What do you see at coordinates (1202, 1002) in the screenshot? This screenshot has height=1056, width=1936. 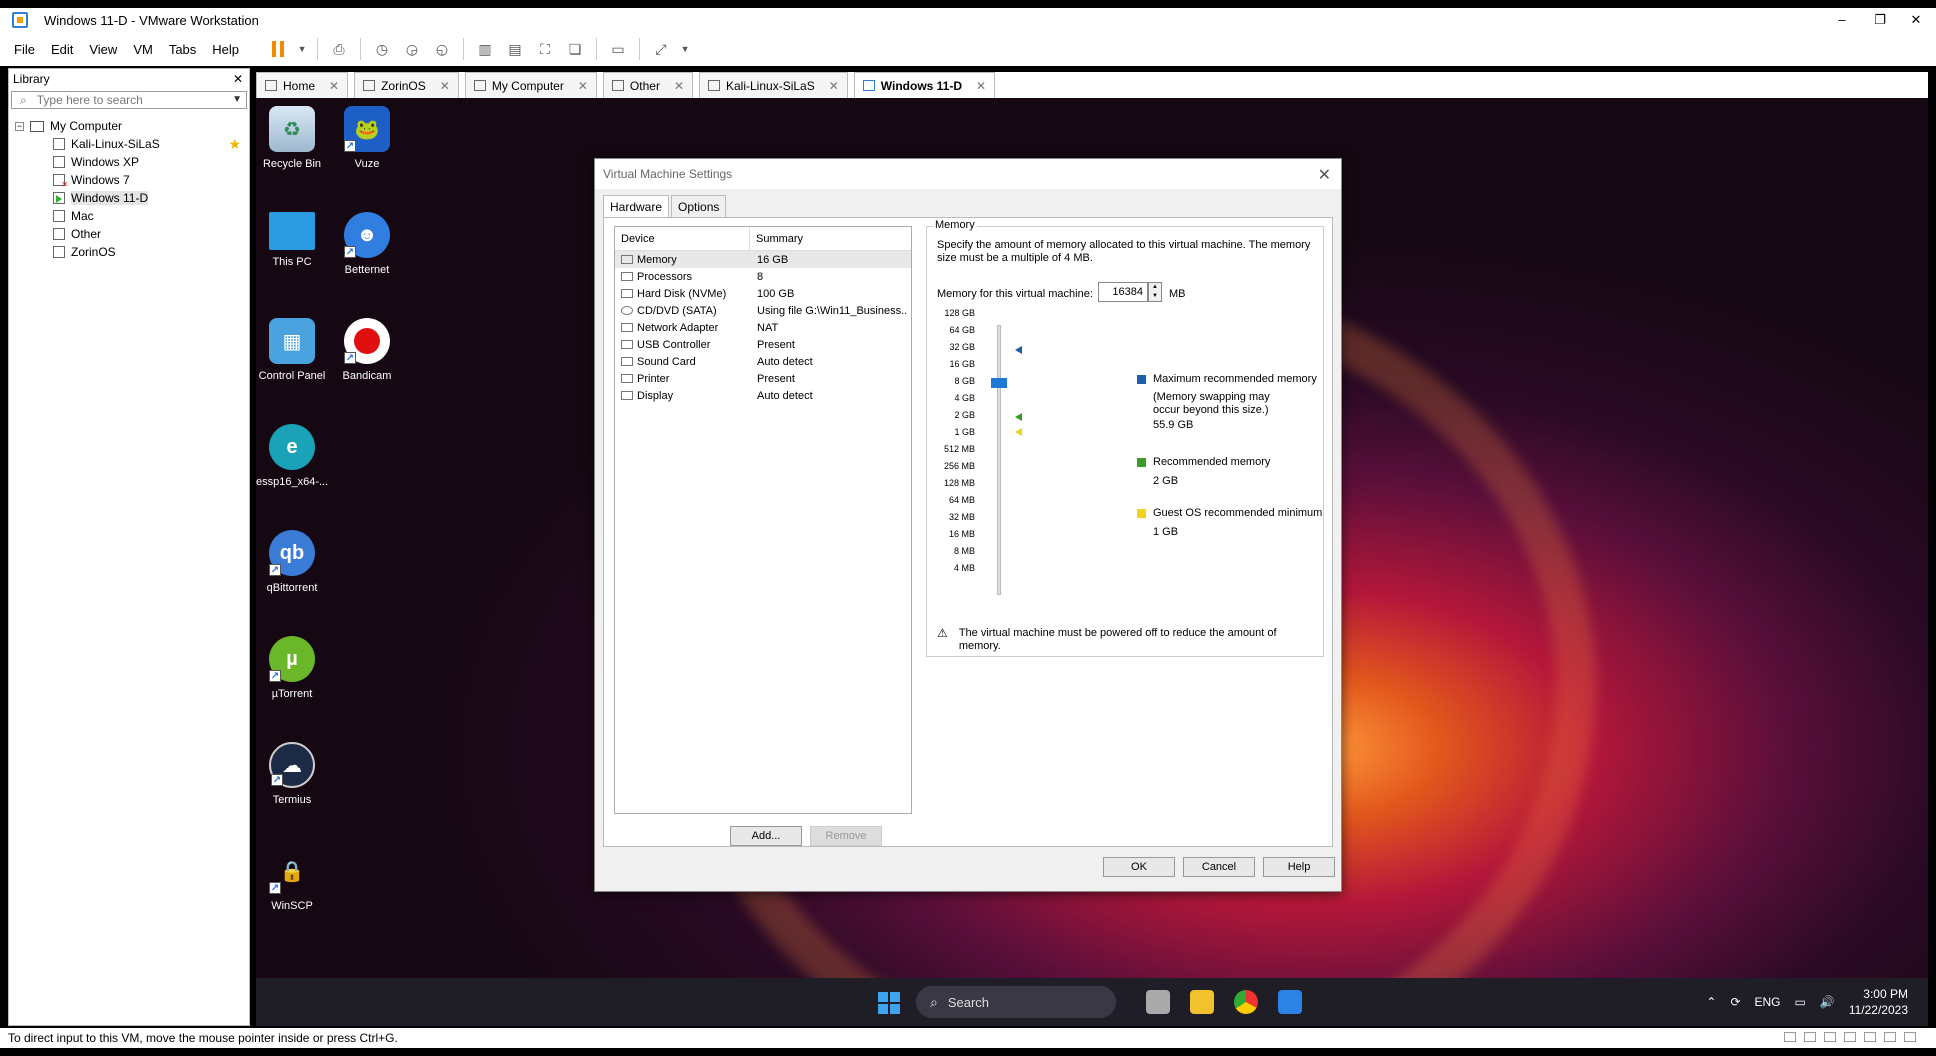 I see `file-explorer-icon` at bounding box center [1202, 1002].